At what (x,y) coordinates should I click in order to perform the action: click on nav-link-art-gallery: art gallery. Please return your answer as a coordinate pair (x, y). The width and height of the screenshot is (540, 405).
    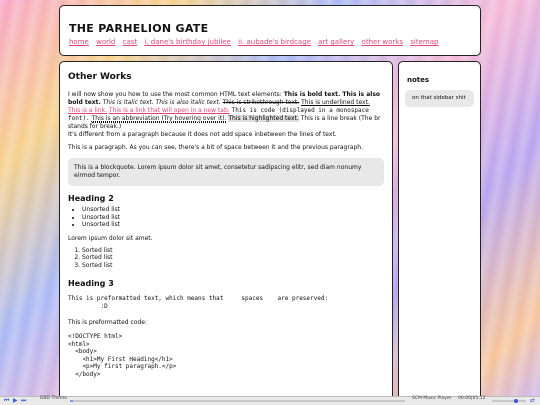
    Looking at the image, I should click on (336, 42).